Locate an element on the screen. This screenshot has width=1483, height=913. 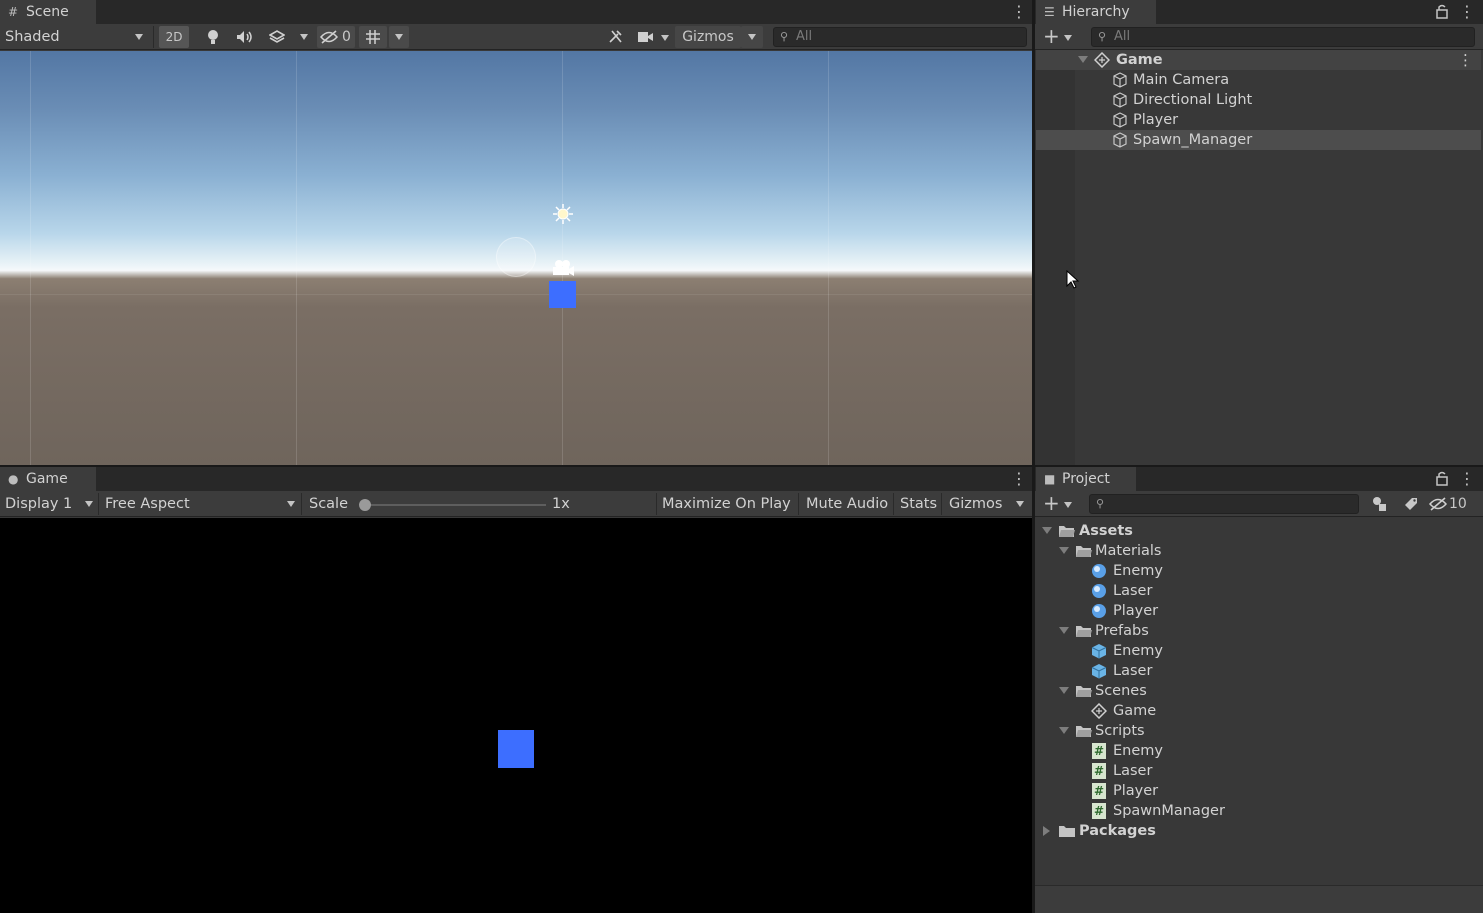
tab-game: ● Game is located at coordinates (48, 479).